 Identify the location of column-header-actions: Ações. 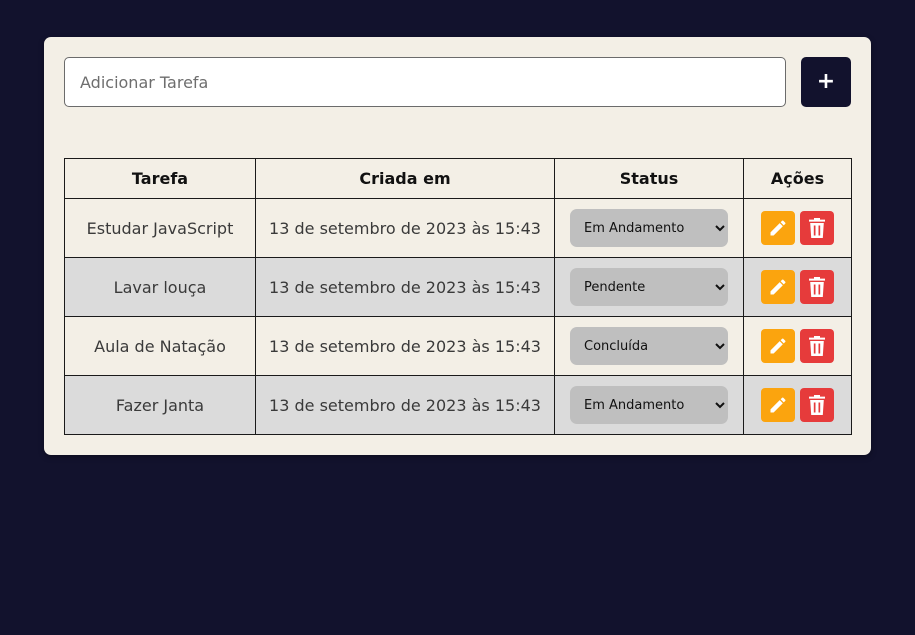
(797, 178).